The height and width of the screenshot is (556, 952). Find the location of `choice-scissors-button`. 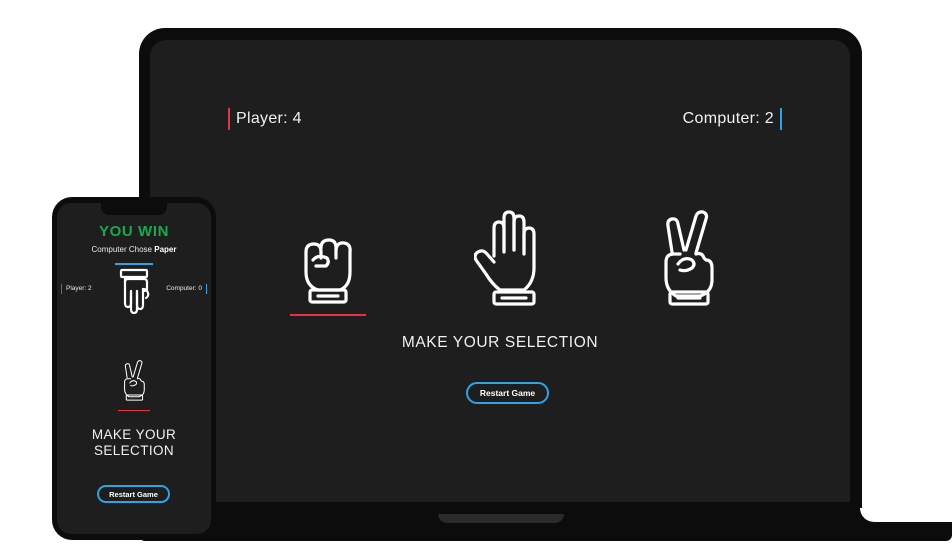

choice-scissors-button is located at coordinates (688, 263).